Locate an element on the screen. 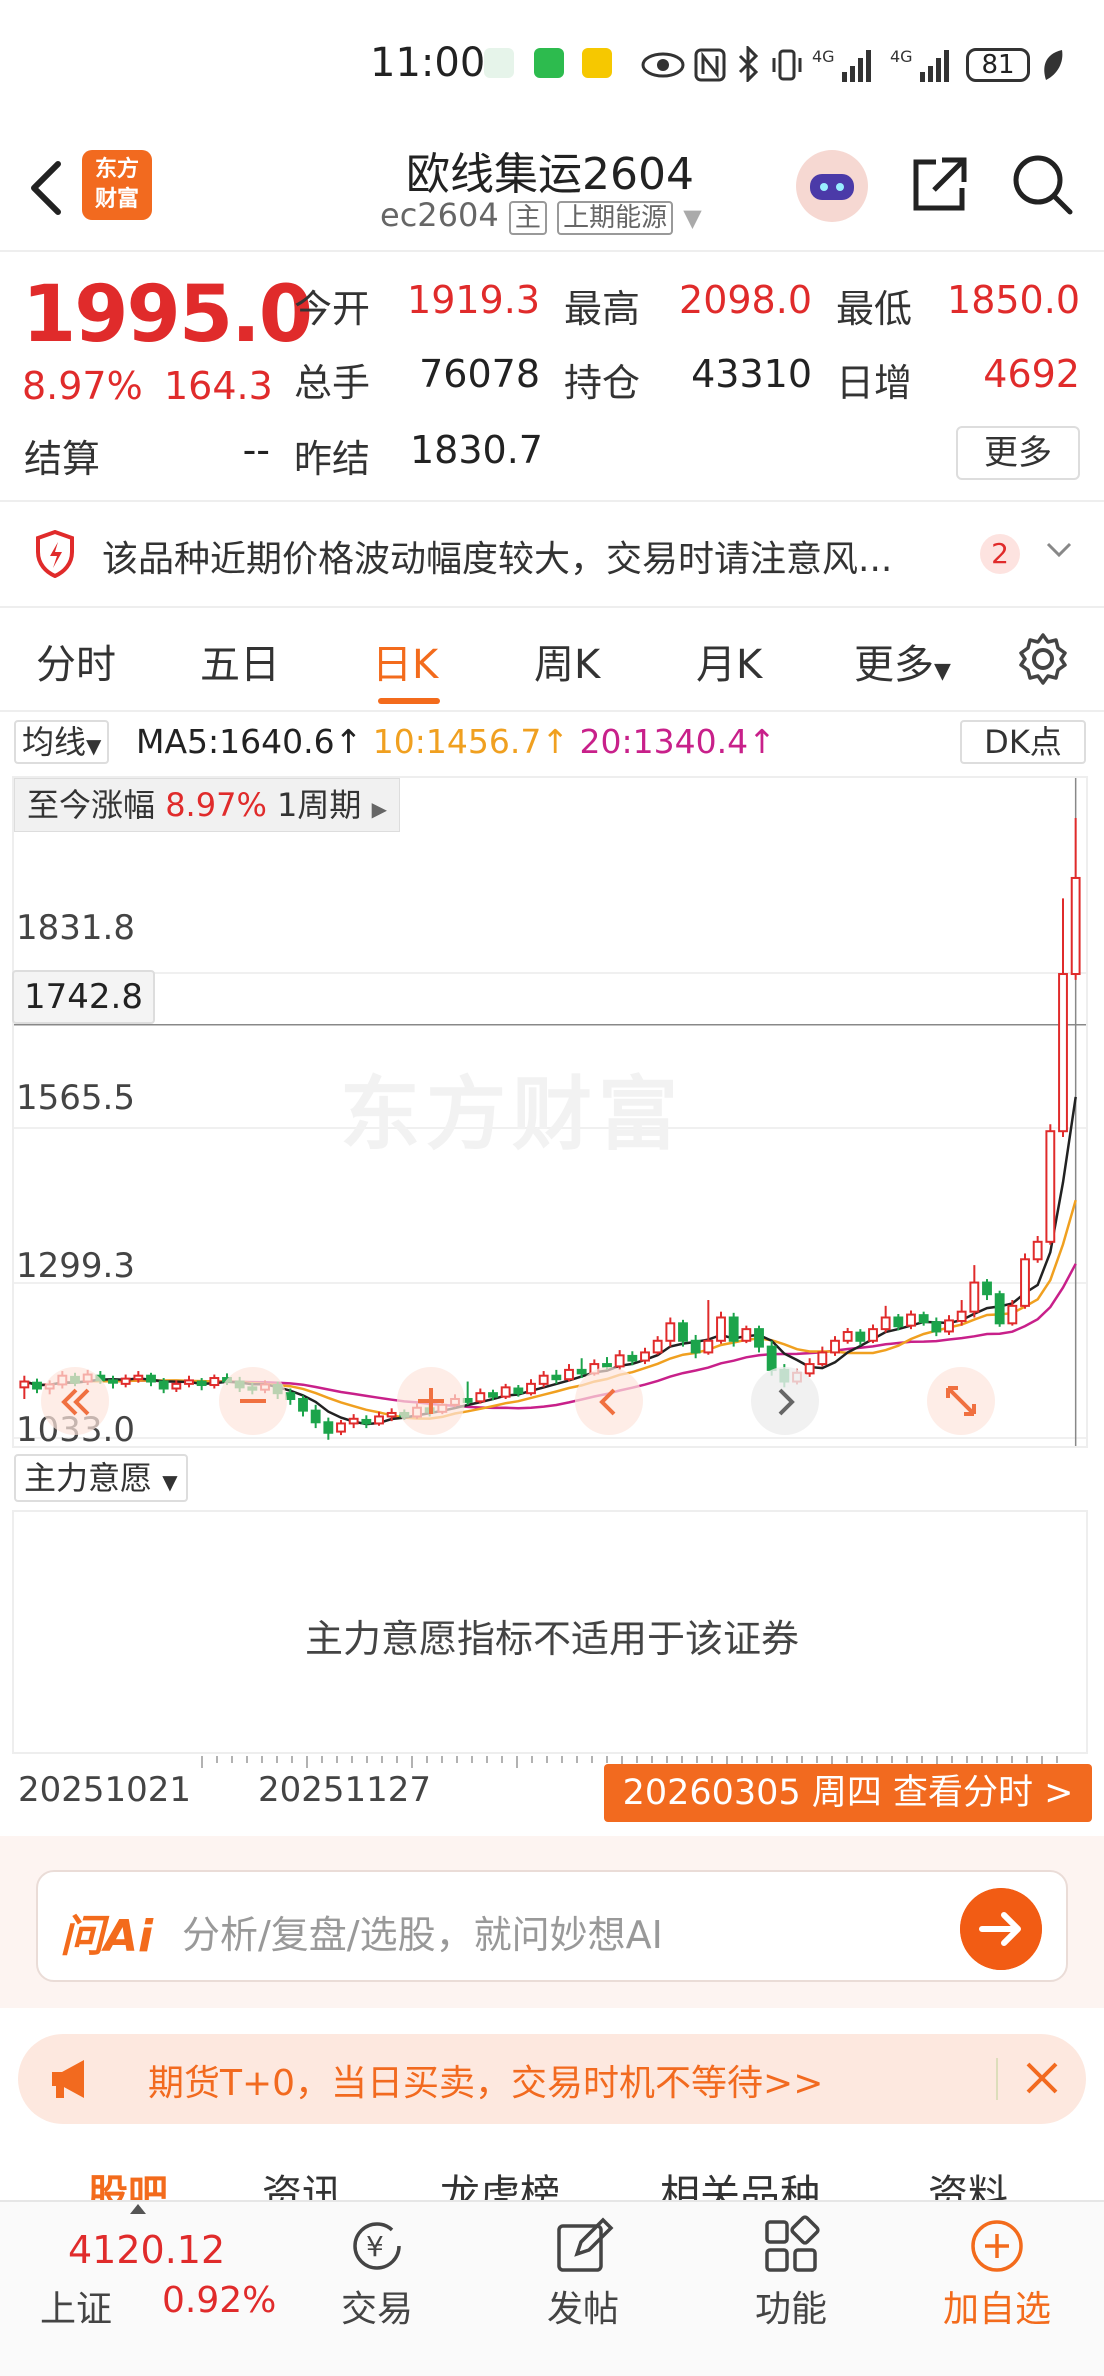 This screenshot has width=1104, height=2376. ma-select-label: 均线 is located at coordinates (54, 742).